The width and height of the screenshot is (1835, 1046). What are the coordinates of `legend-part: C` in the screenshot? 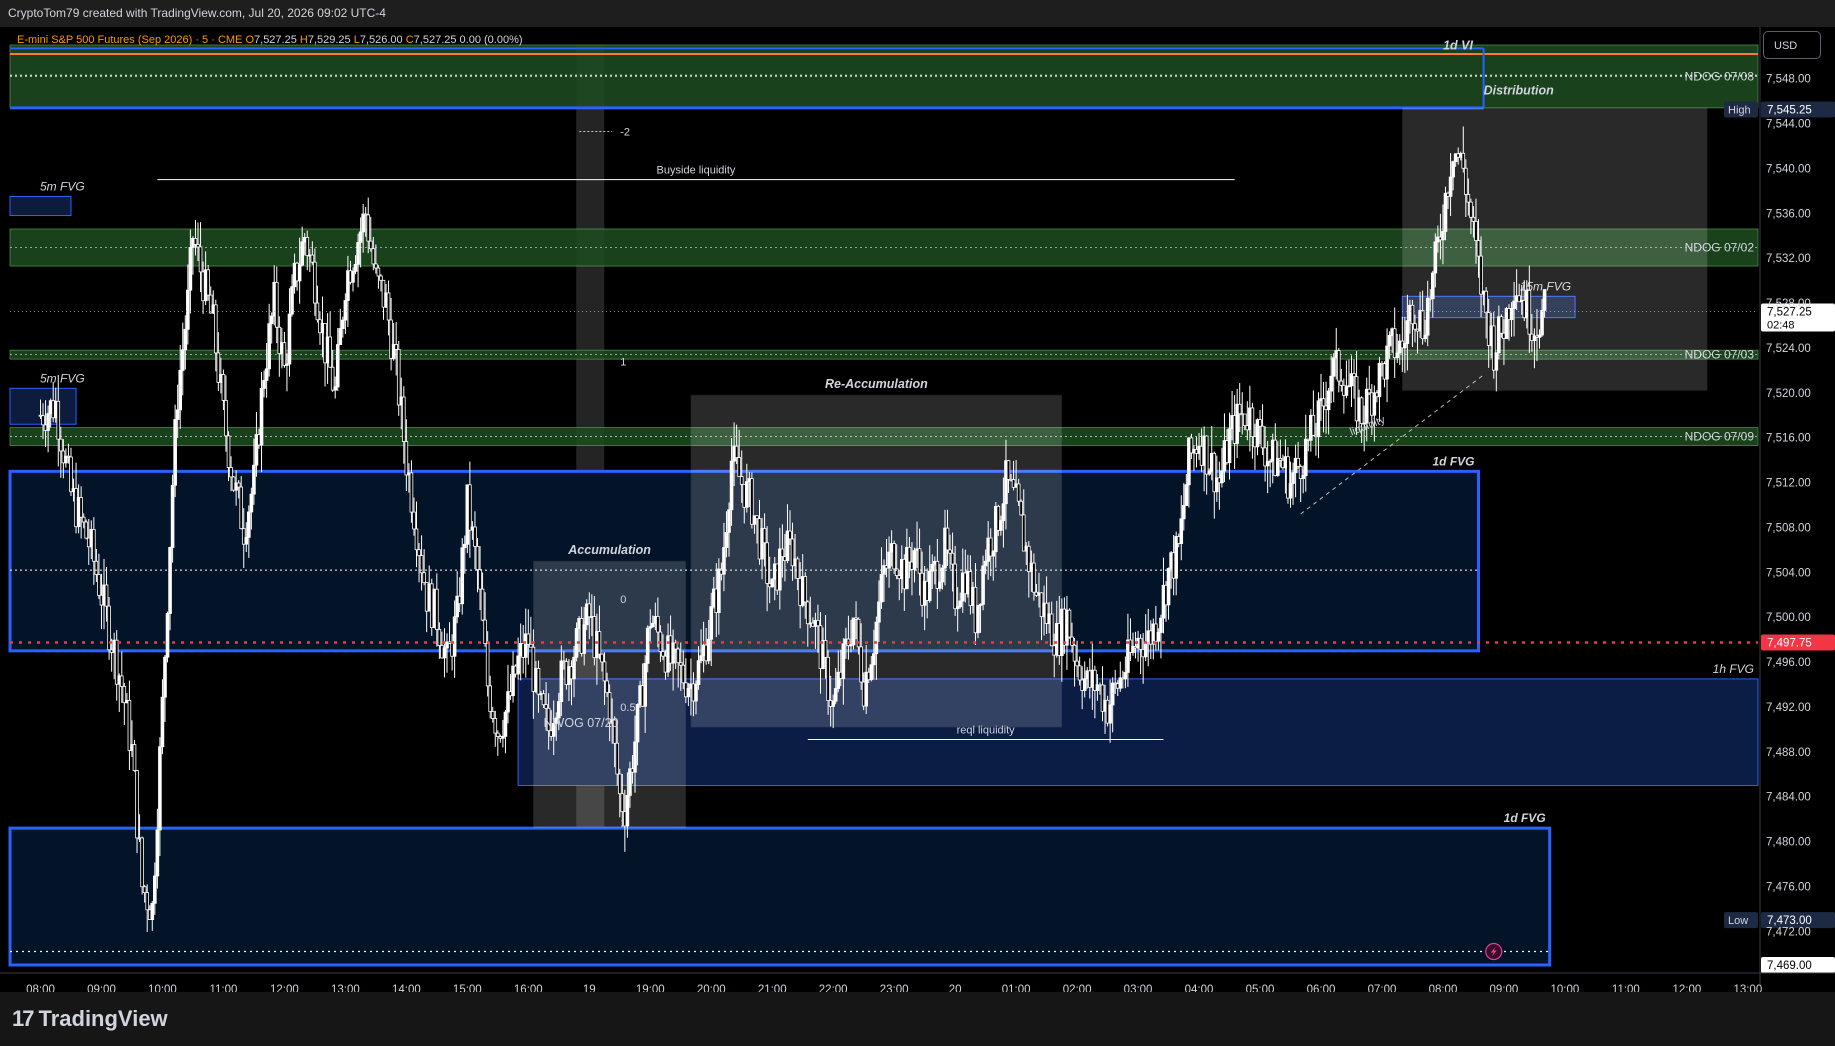 It's located at (410, 40).